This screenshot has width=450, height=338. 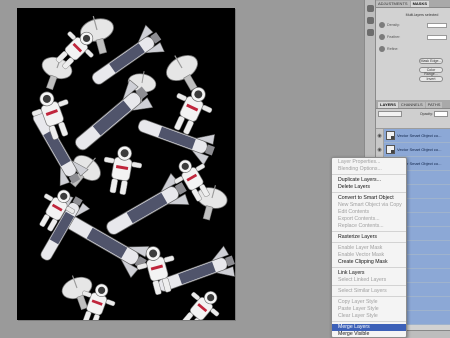 I want to click on tab-layers: LAYERS, so click(x=388, y=105).